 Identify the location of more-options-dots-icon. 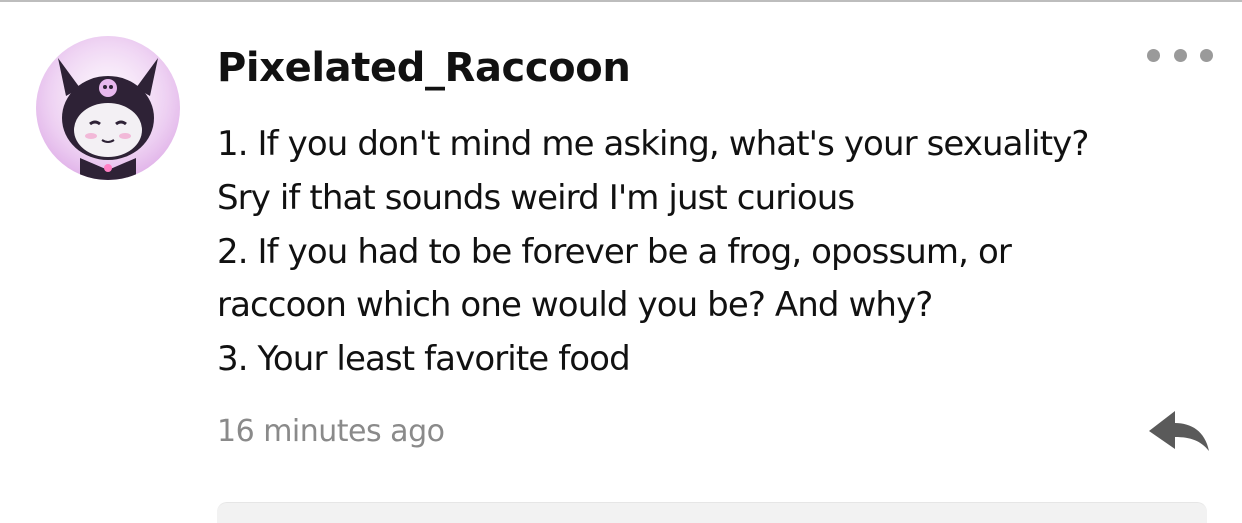
(1153, 55).